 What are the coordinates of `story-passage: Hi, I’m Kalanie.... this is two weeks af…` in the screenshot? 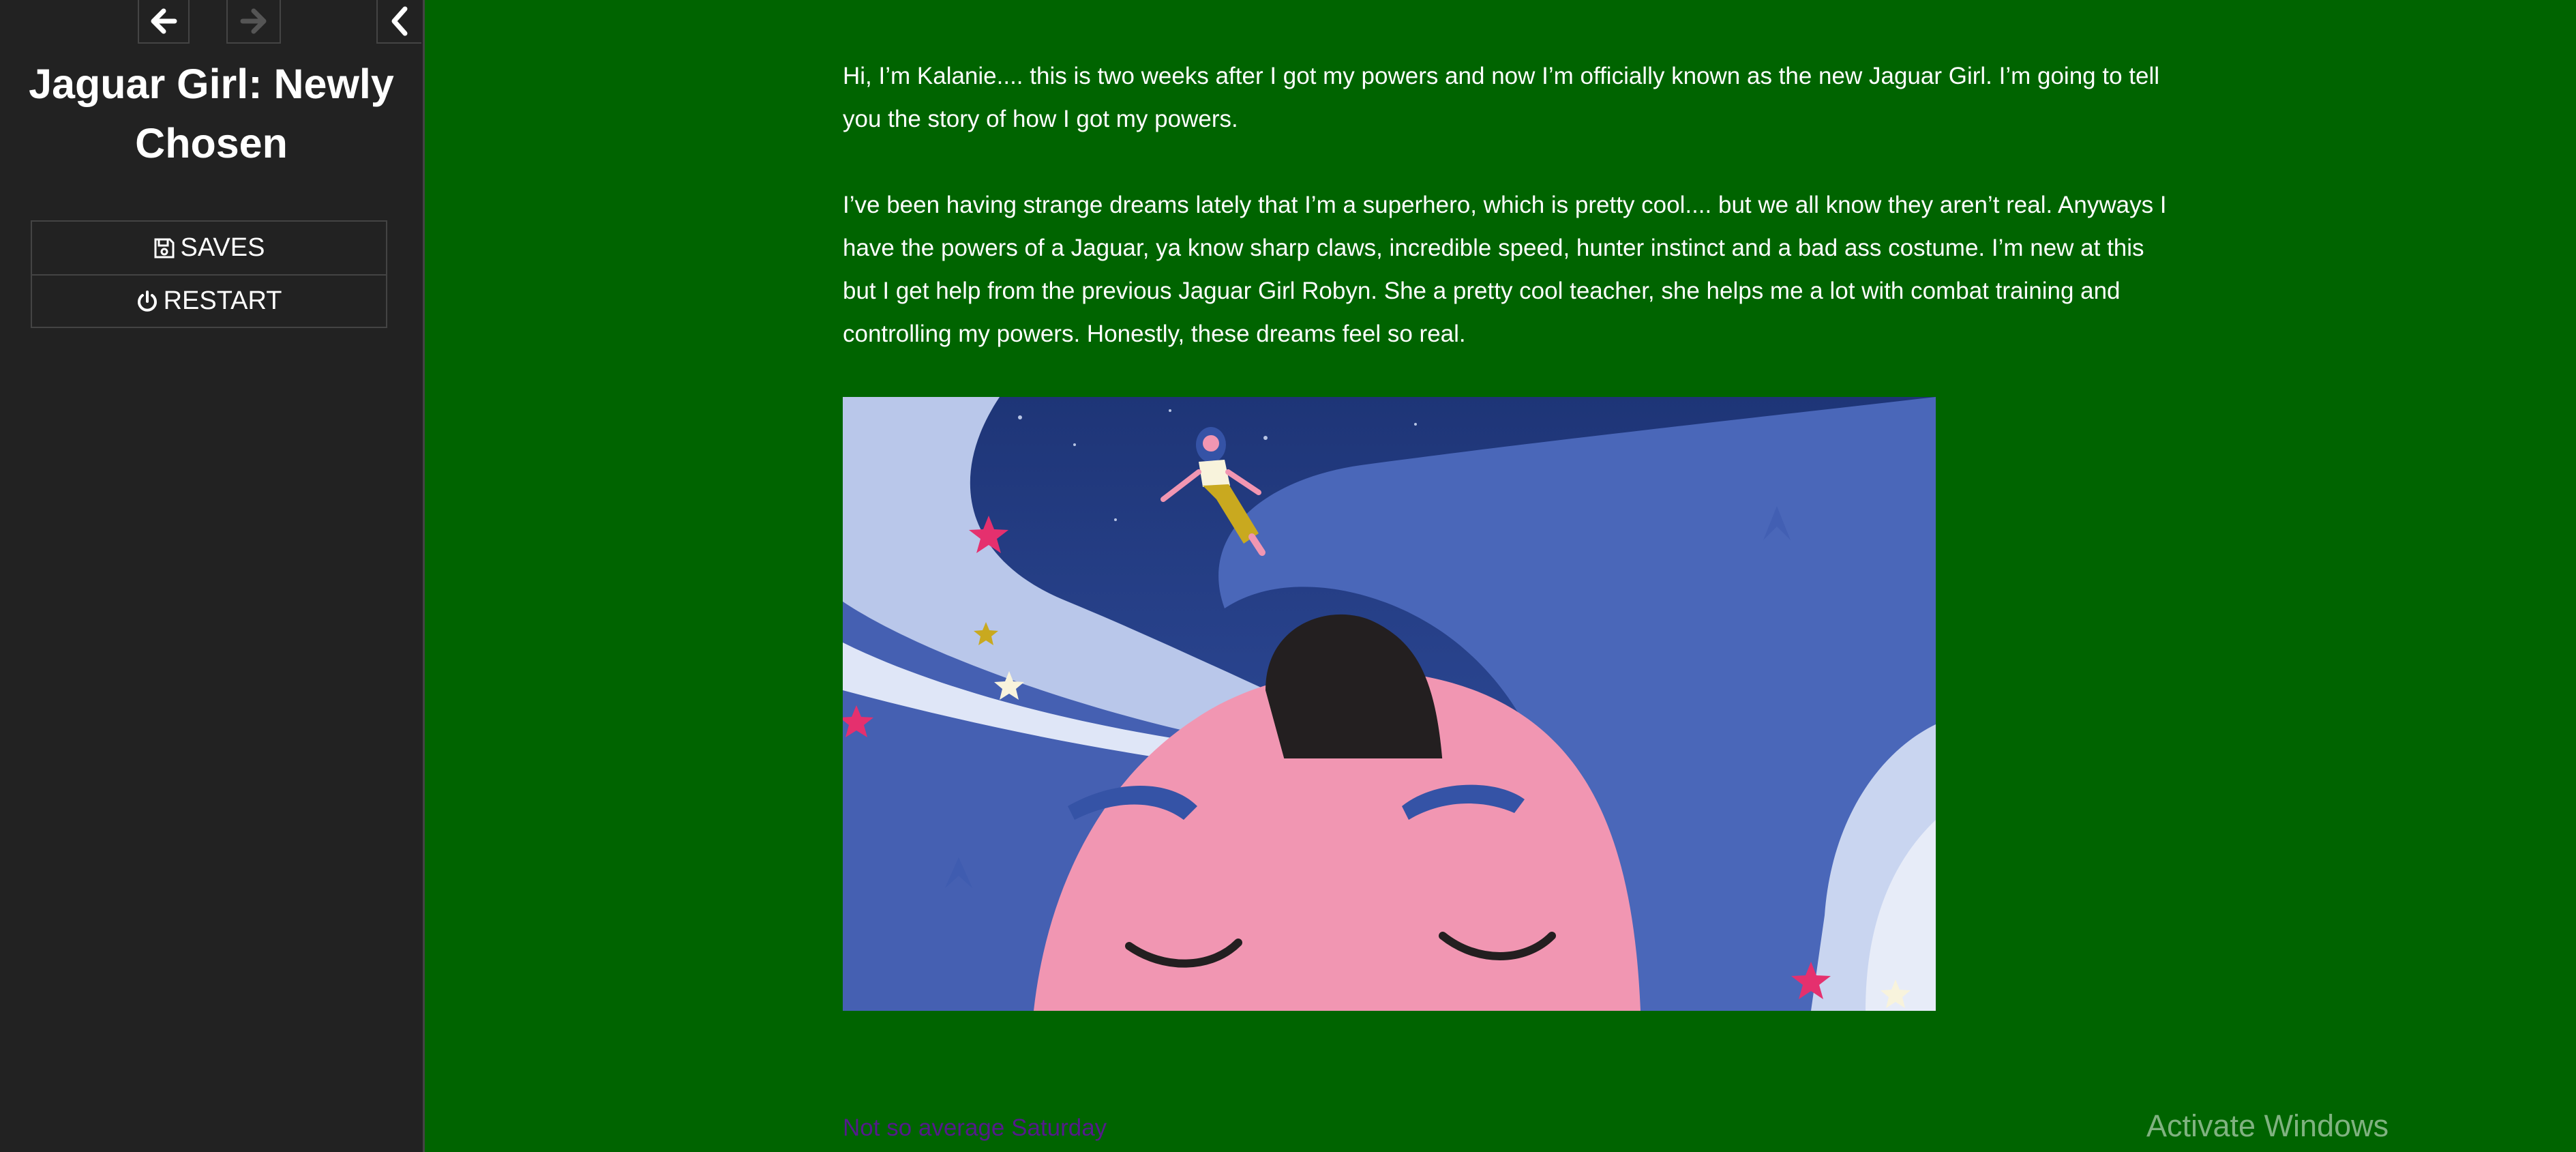 It's located at (1507, 205).